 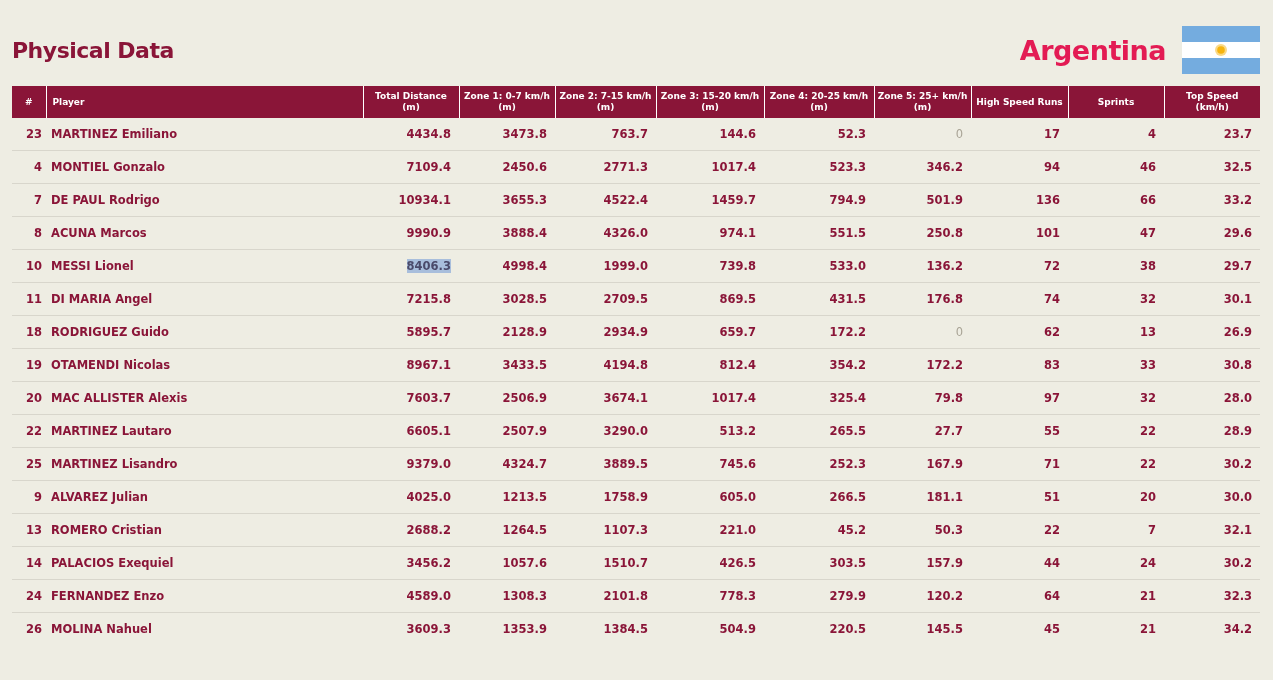 What do you see at coordinates (1052, 497) in the screenshot?
I see `stat-value: 51` at bounding box center [1052, 497].